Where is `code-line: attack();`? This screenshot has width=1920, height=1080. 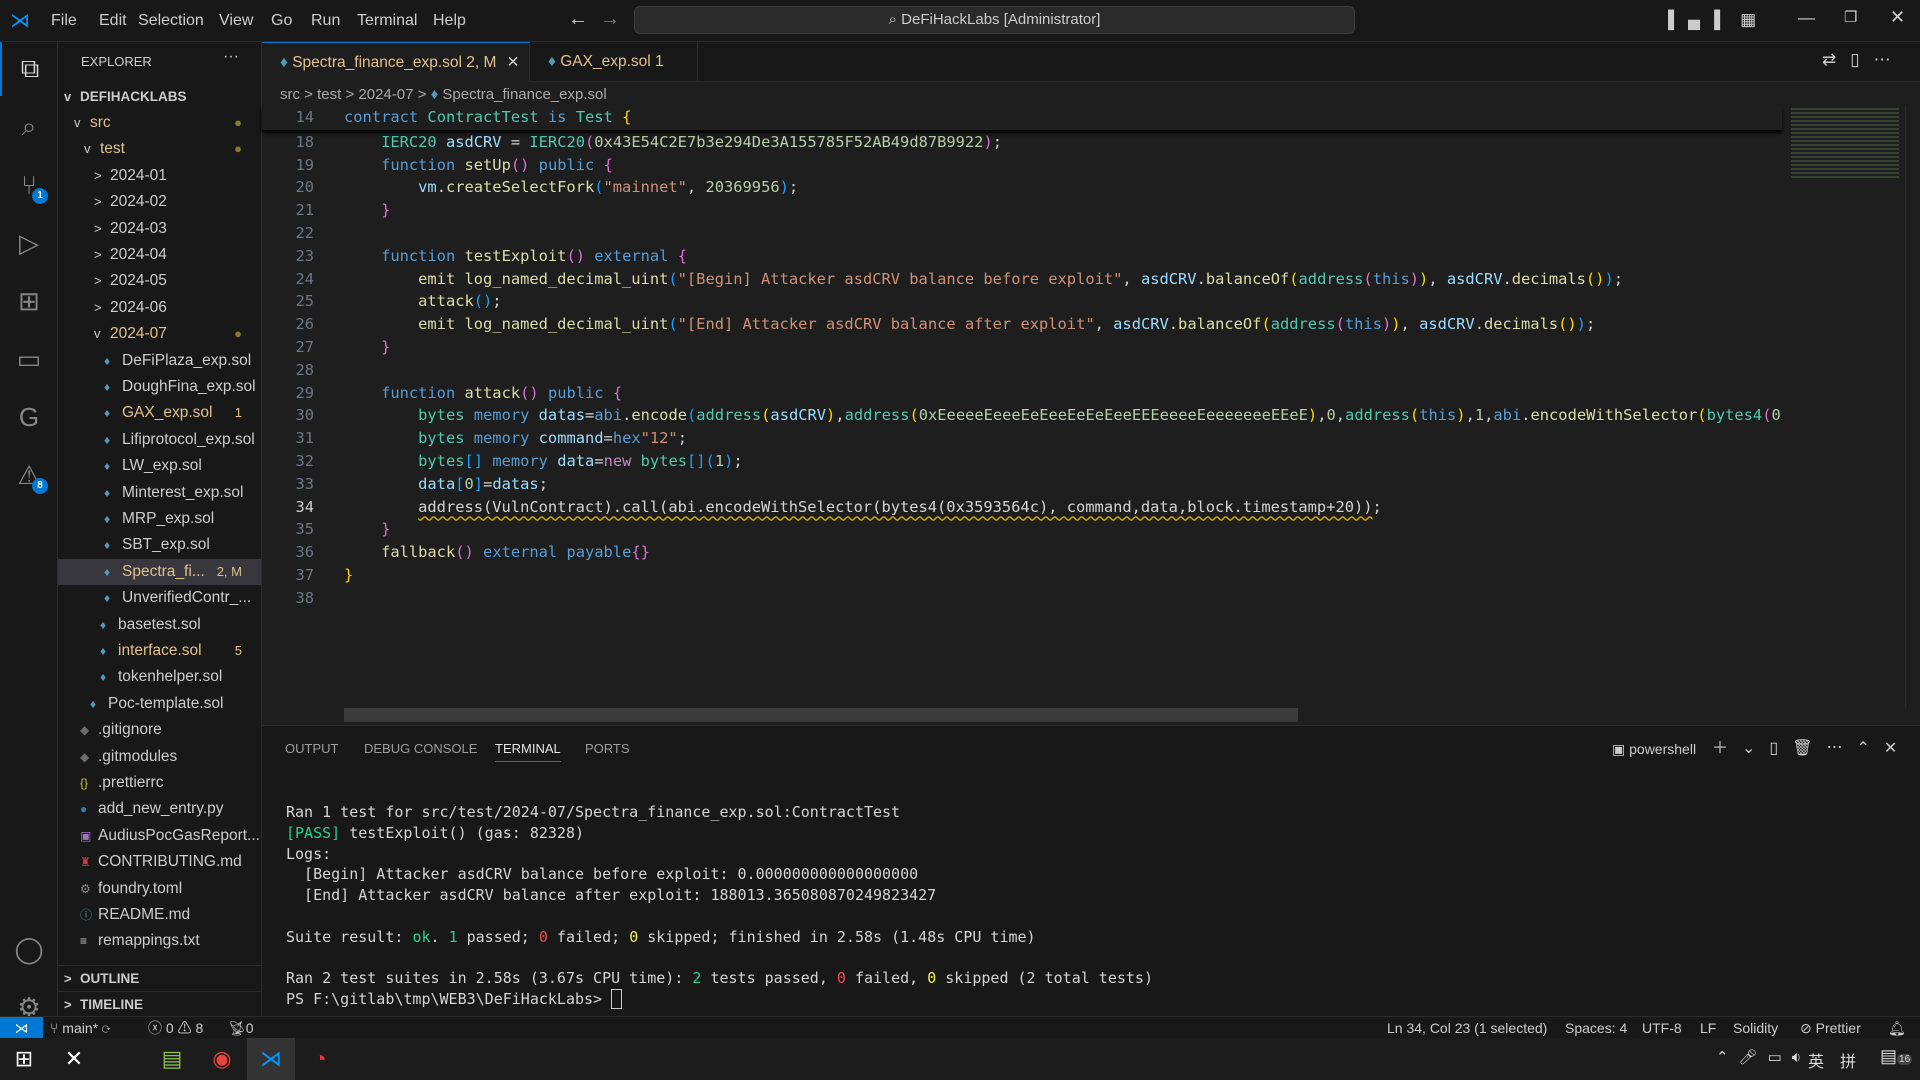 code-line: attack(); is located at coordinates (422, 301).